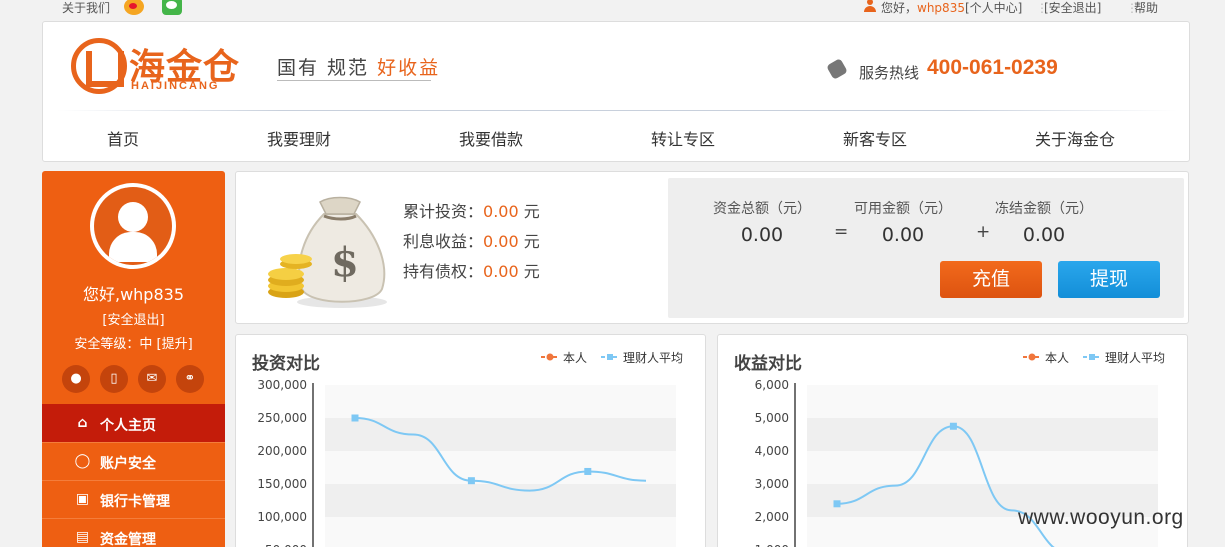  What do you see at coordinates (166, 66) in the screenshot?
I see `site-logo: 海金仓 HAIJINCANG` at bounding box center [166, 66].